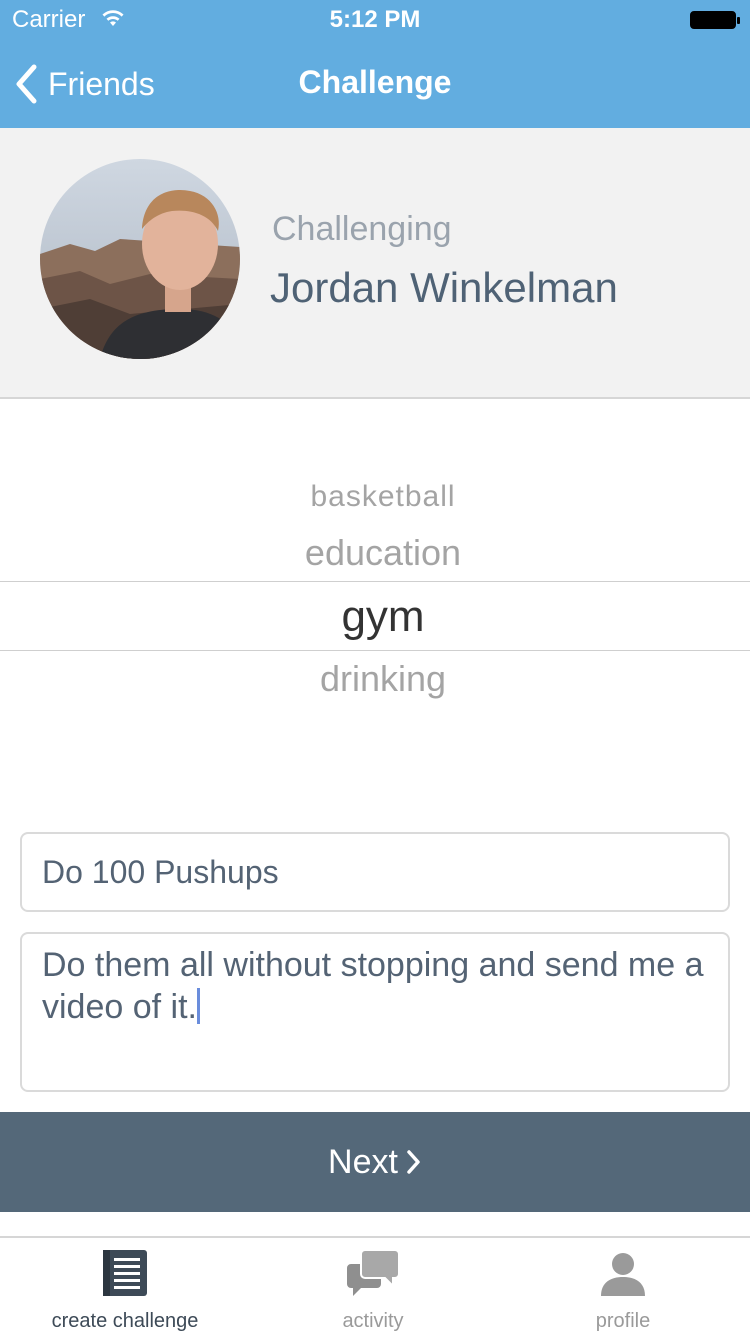 The width and height of the screenshot is (750, 1334). I want to click on tab-create-challenge: create challenge, so click(125, 1286).